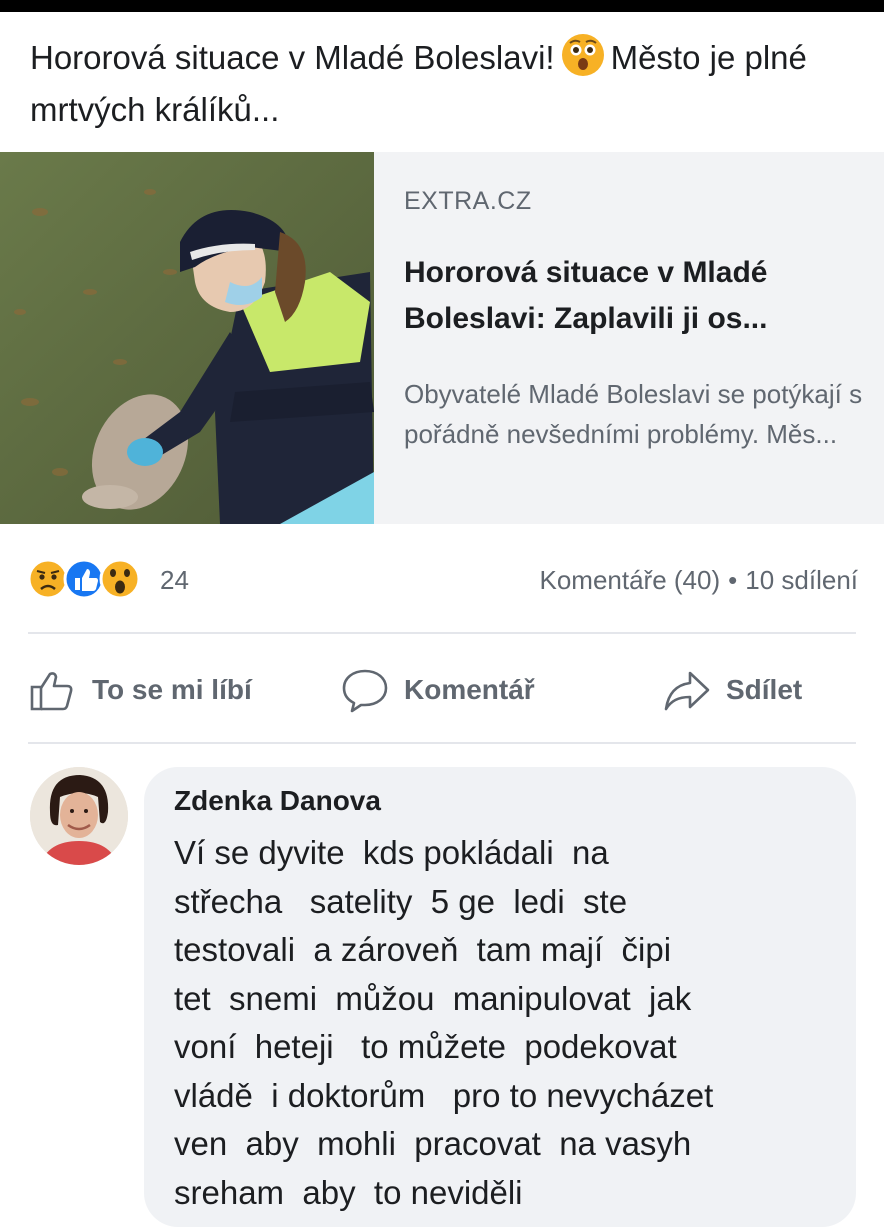  Describe the element at coordinates (764, 689) in the screenshot. I see `share-label: Sdílet` at that location.